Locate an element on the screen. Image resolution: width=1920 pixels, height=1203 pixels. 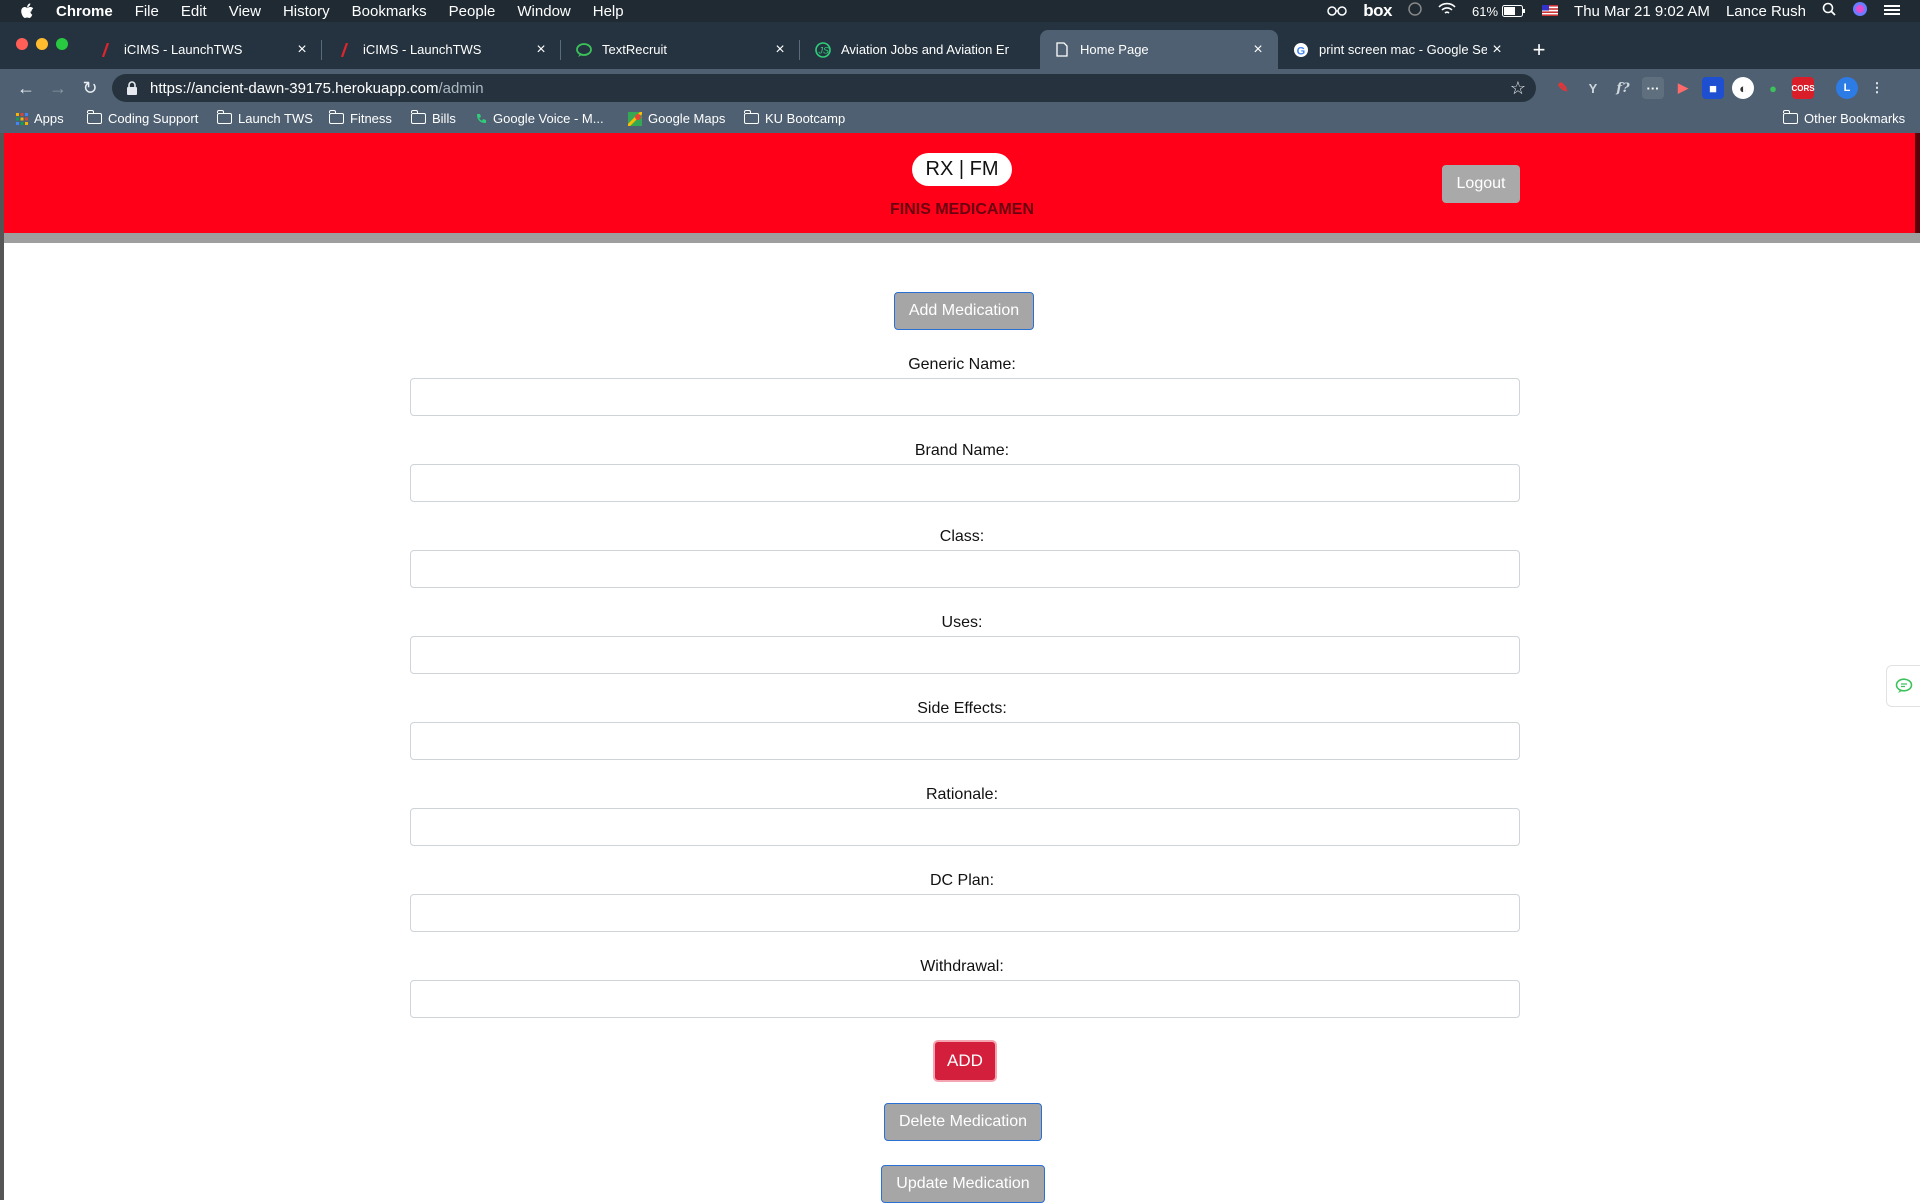
add-button: ADD is located at coordinates (965, 1061).